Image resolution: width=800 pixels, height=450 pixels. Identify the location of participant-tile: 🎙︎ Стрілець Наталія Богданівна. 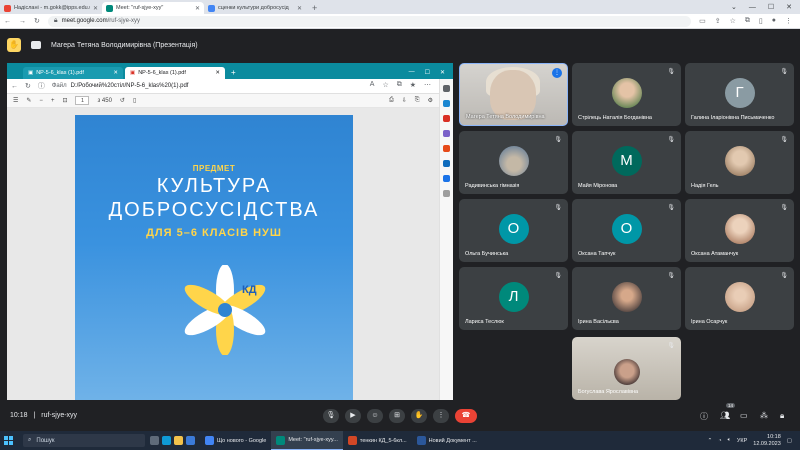
(626, 94).